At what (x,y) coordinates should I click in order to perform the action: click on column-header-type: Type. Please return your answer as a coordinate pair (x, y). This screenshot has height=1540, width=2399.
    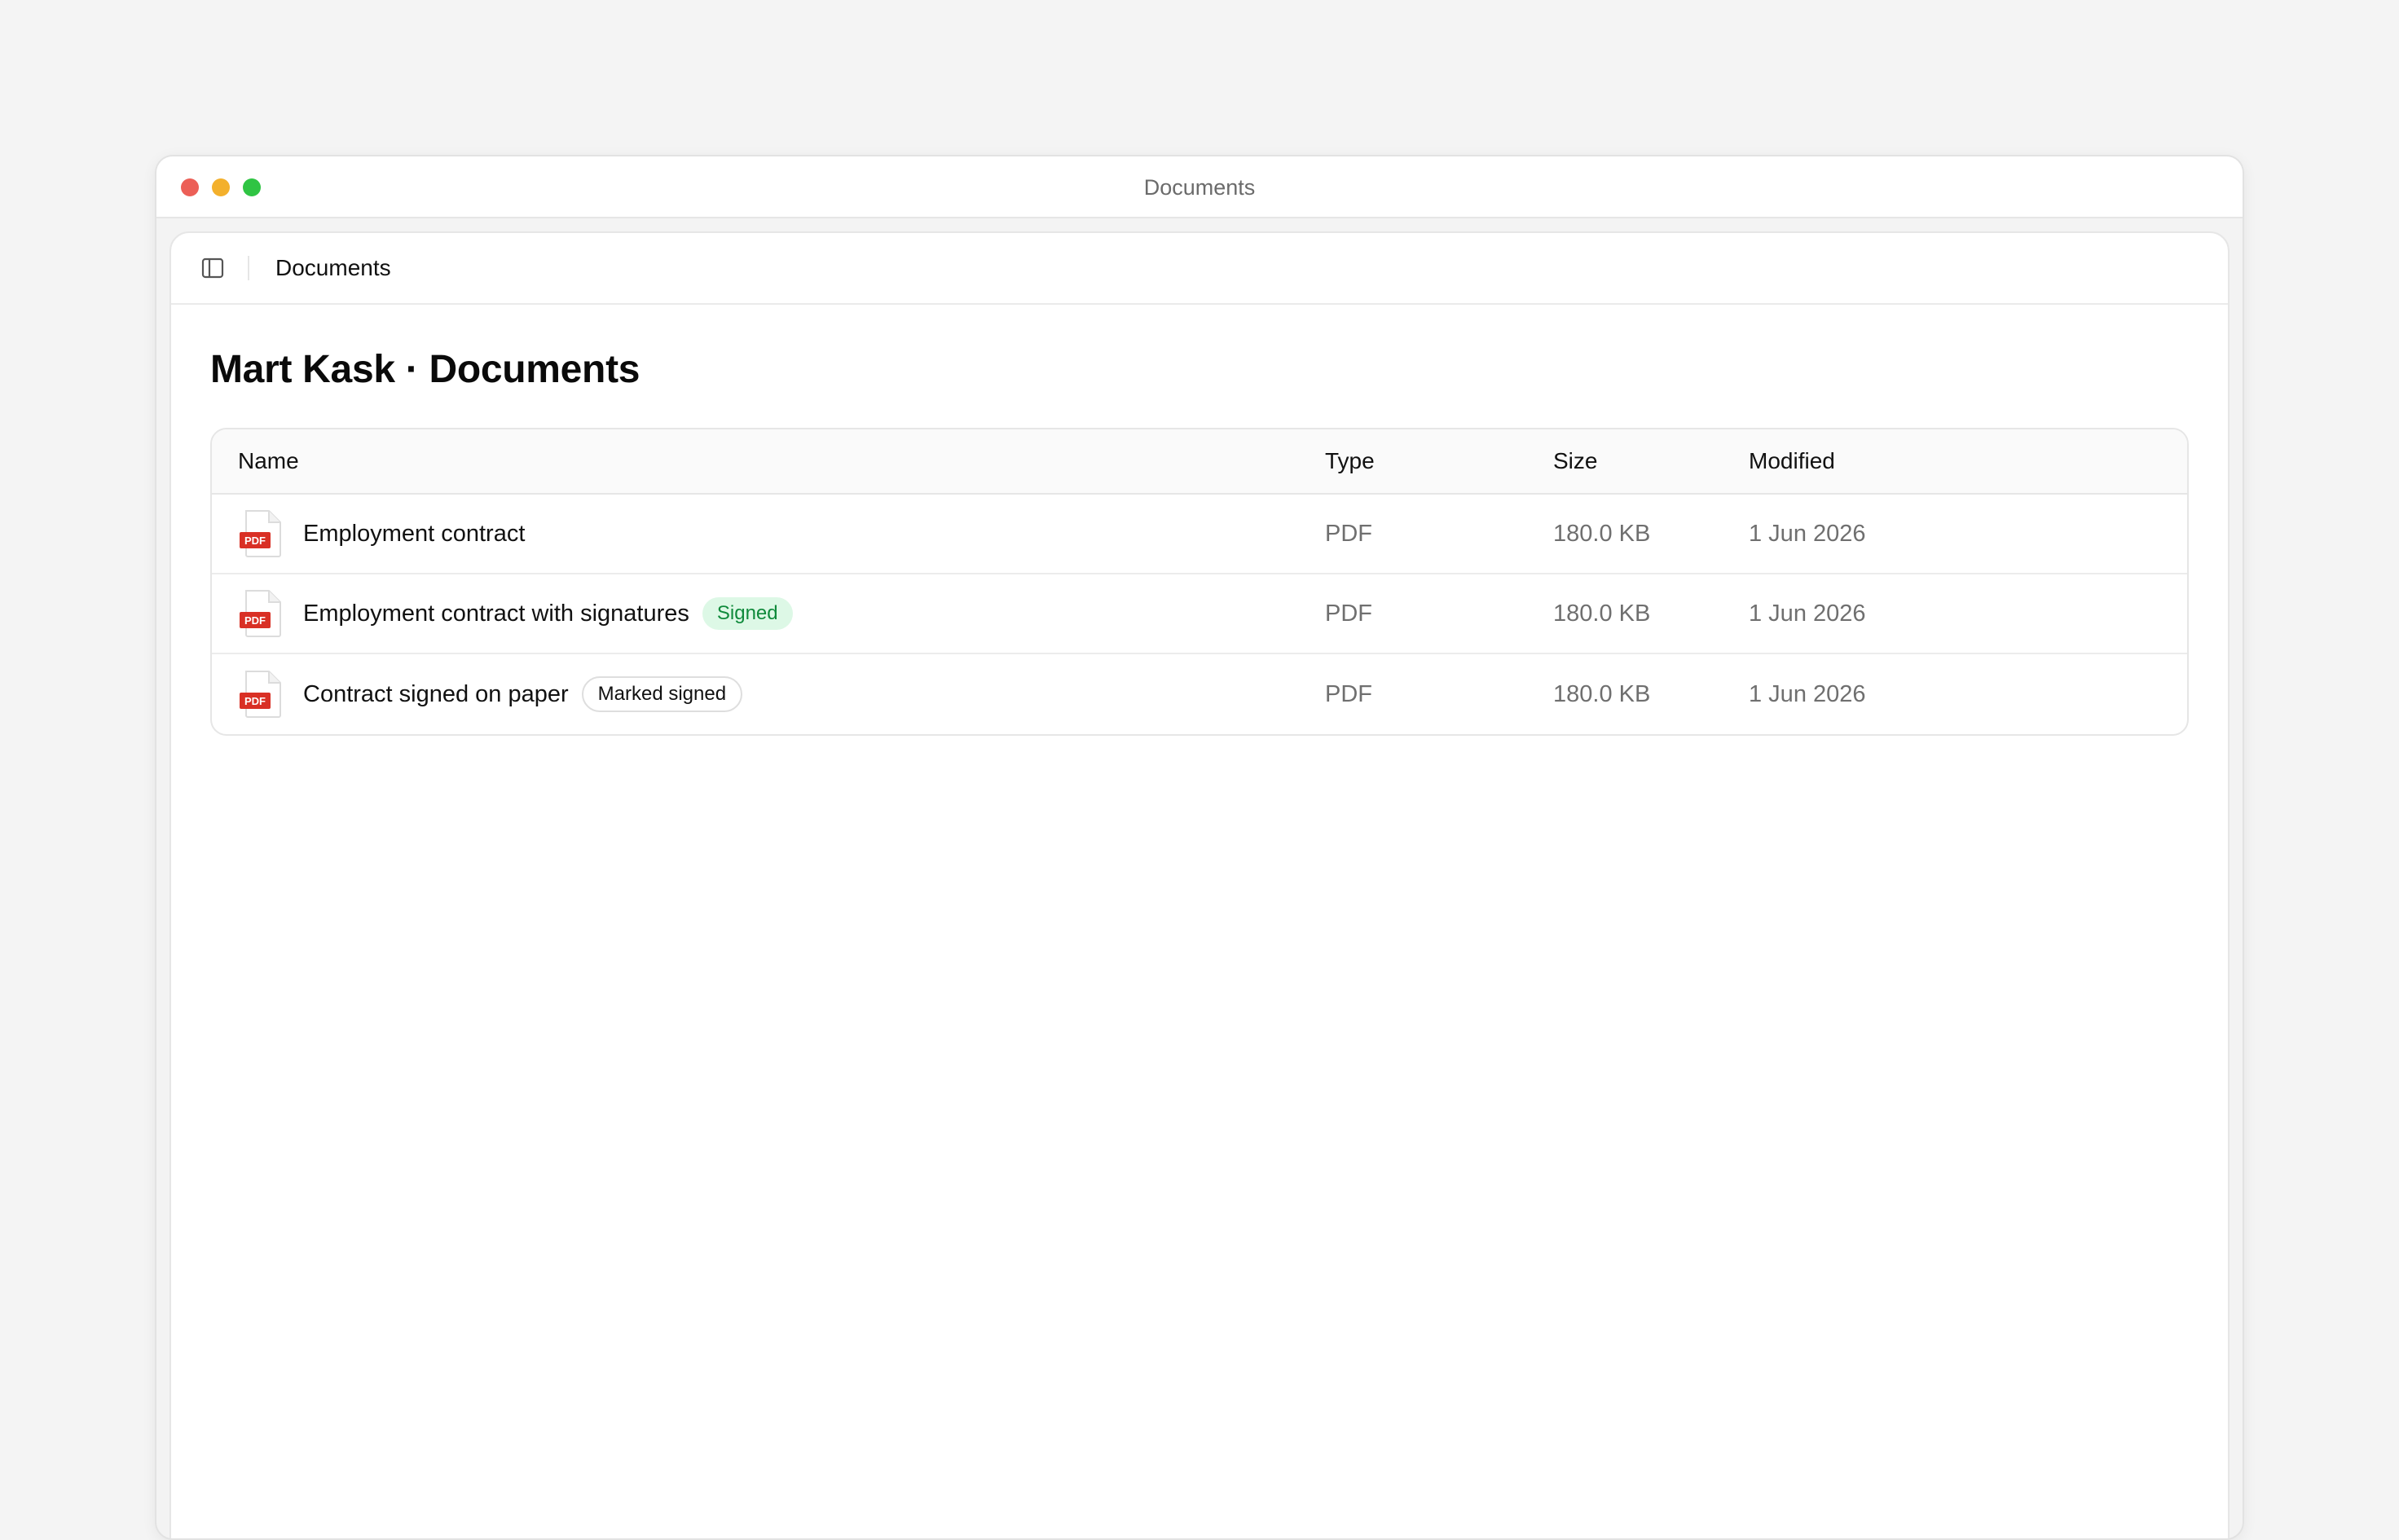
    Looking at the image, I should click on (1439, 461).